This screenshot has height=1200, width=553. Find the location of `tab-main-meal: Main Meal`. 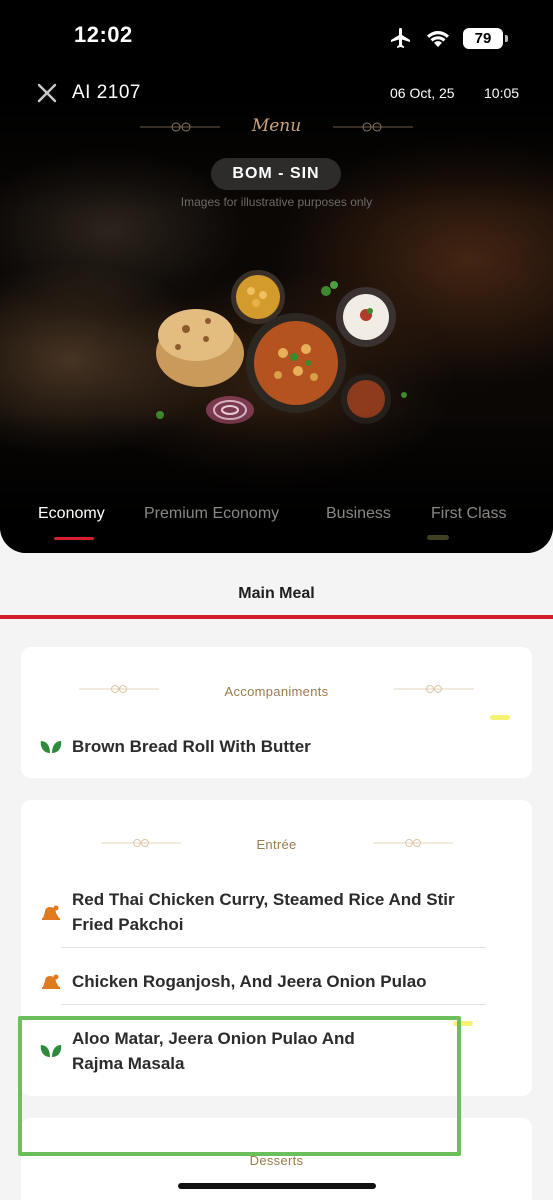

tab-main-meal: Main Meal is located at coordinates (276, 594).